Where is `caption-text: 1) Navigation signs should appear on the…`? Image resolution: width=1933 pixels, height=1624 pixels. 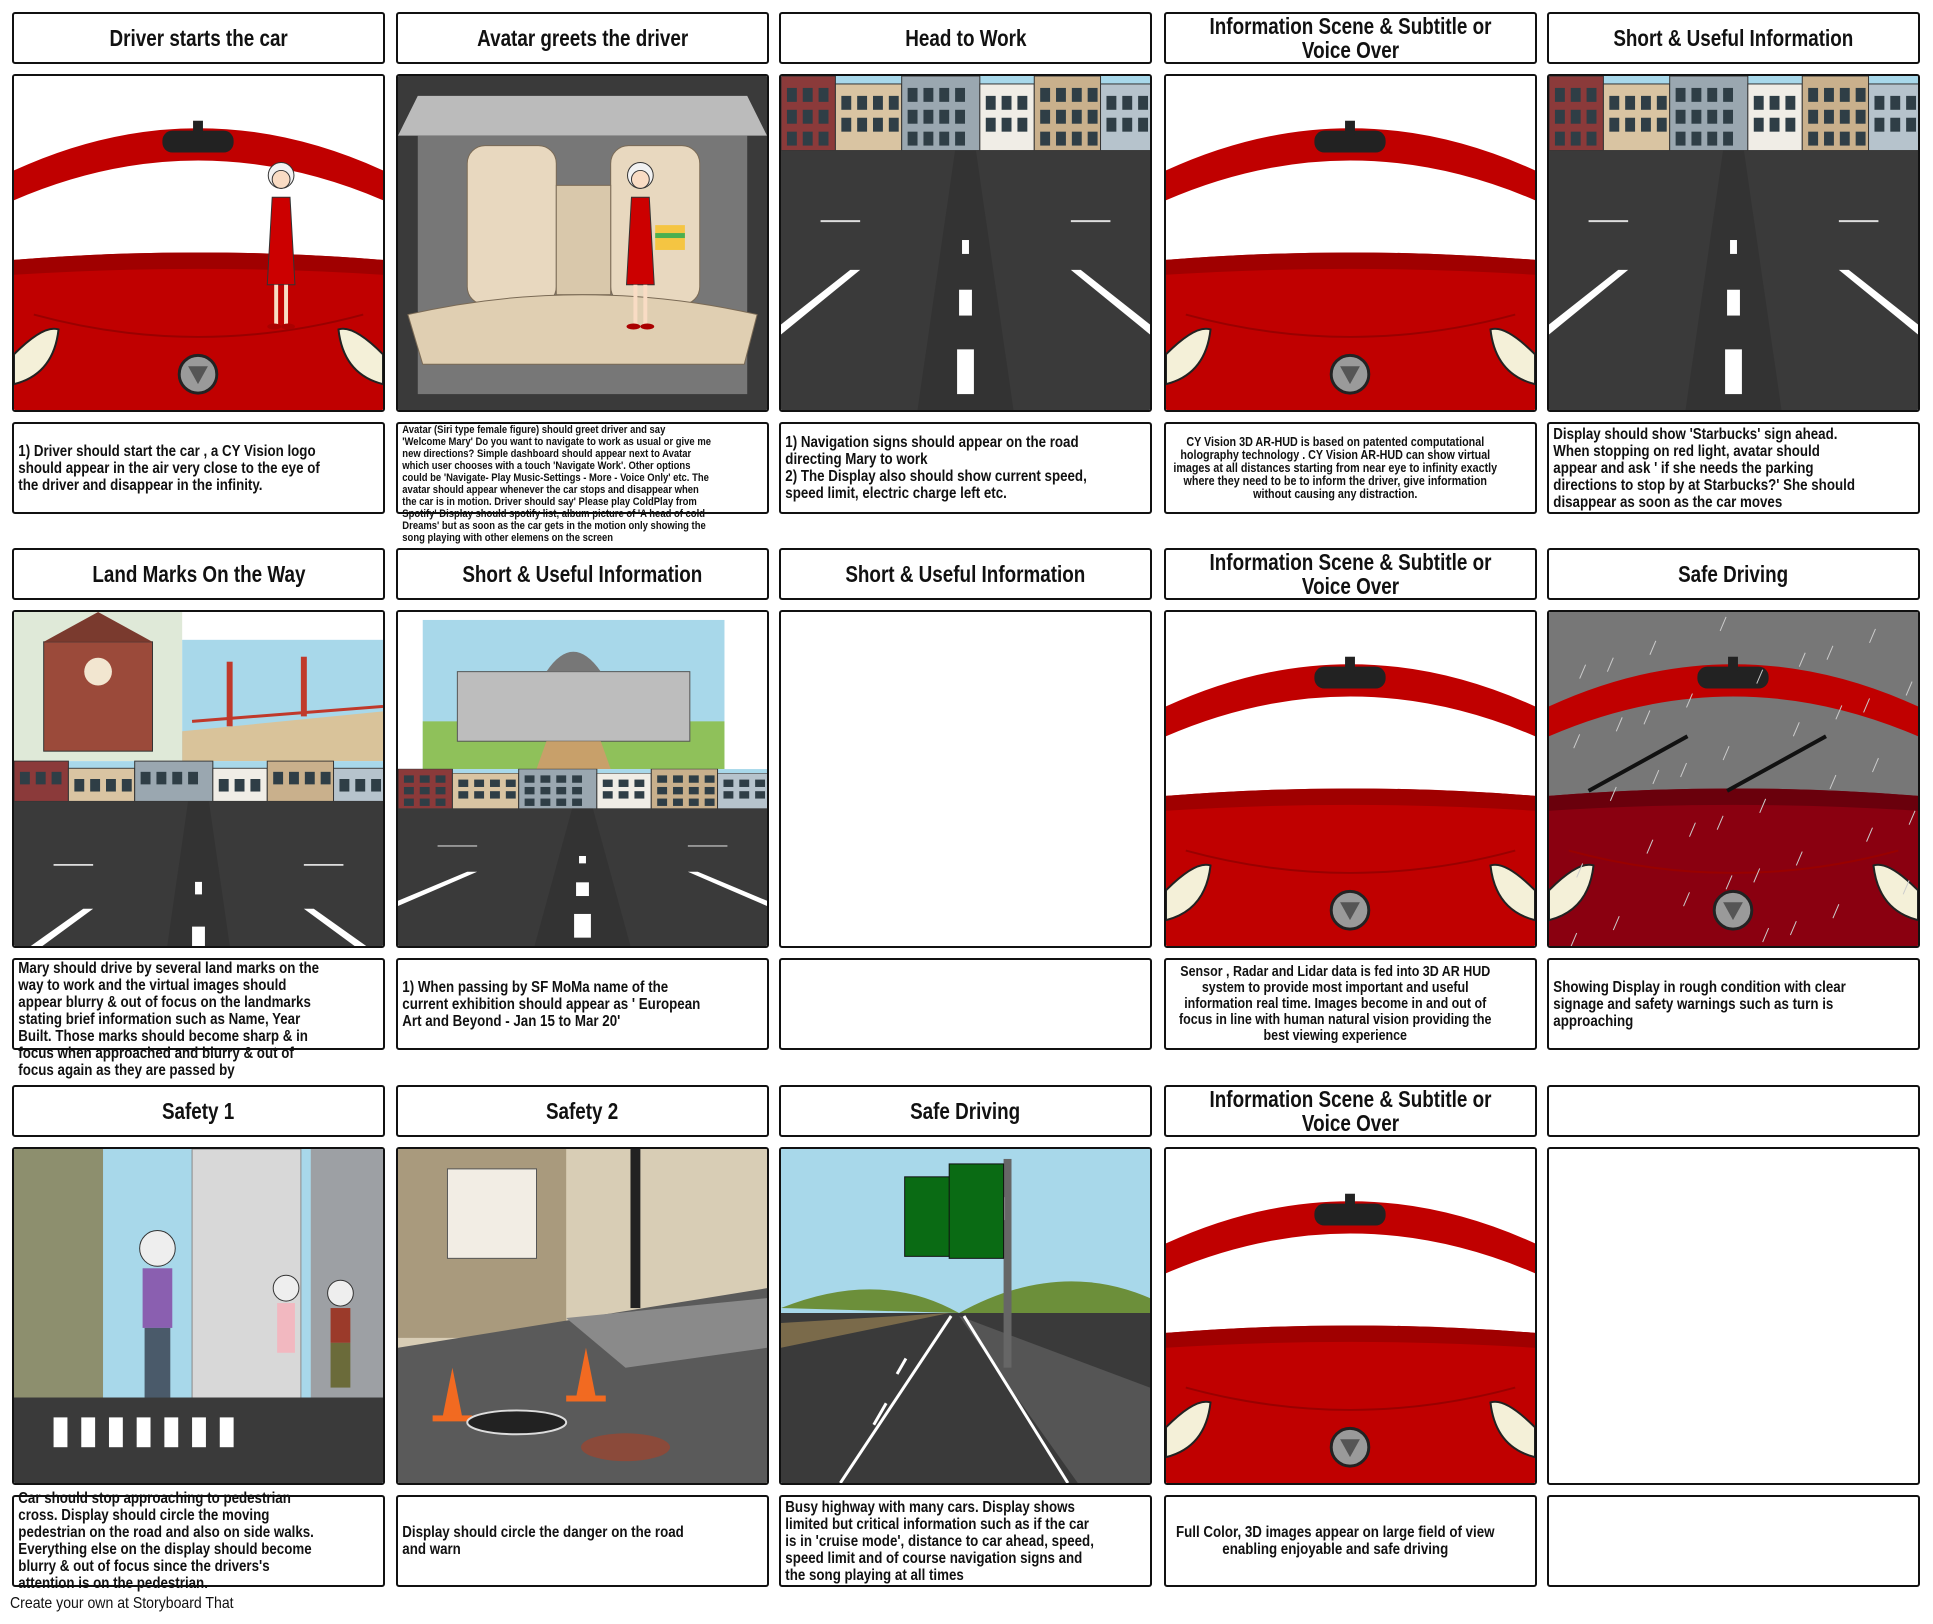 caption-text: 1) Navigation signs should appear on the… is located at coordinates (936, 468).